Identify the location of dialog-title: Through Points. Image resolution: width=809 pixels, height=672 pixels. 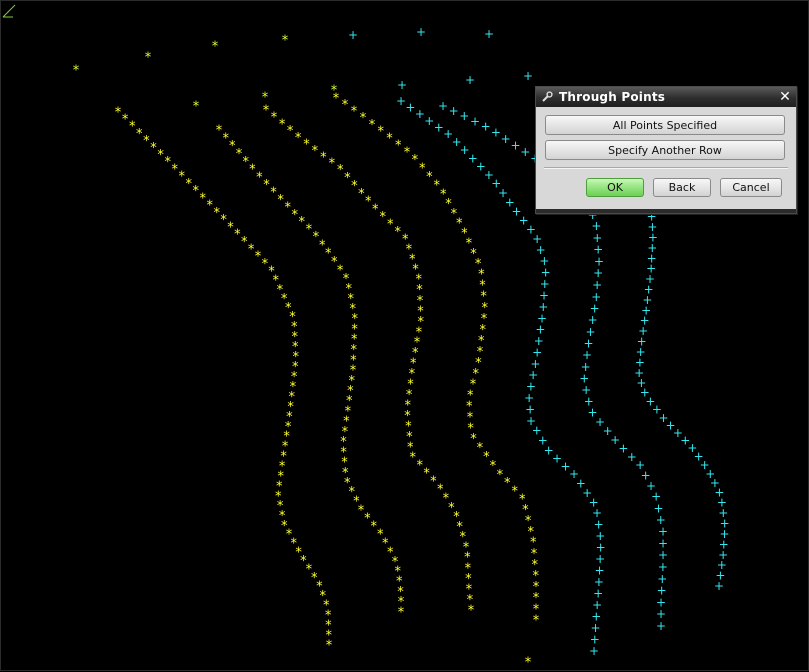
(612, 97).